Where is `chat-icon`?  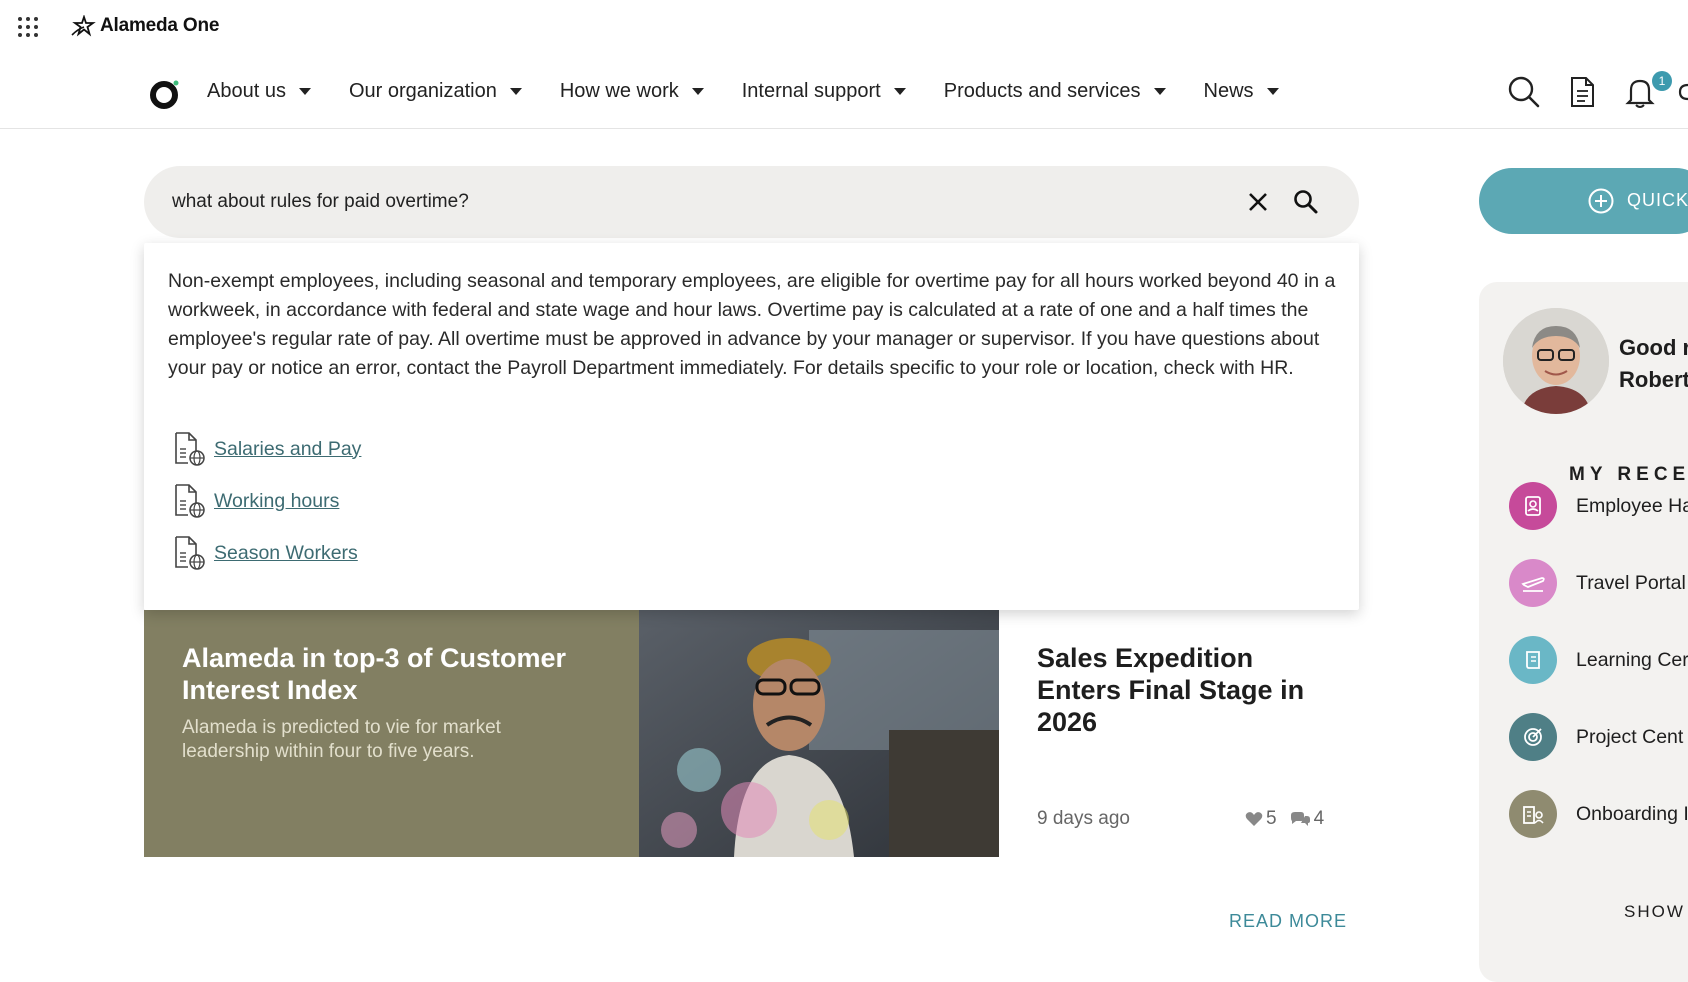
chat-icon is located at coordinates (1683, 92).